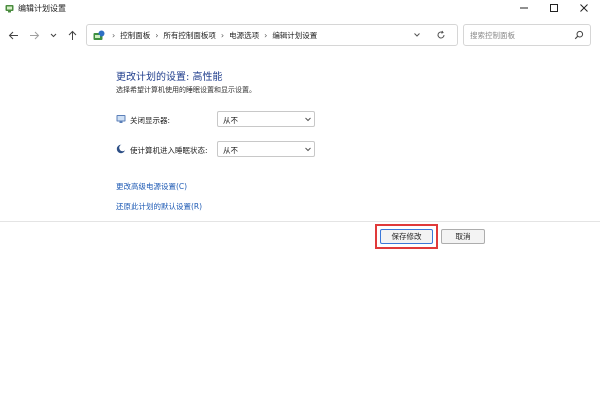  Describe the element at coordinates (463, 236) in the screenshot. I see `cancel-button: 取消` at that location.